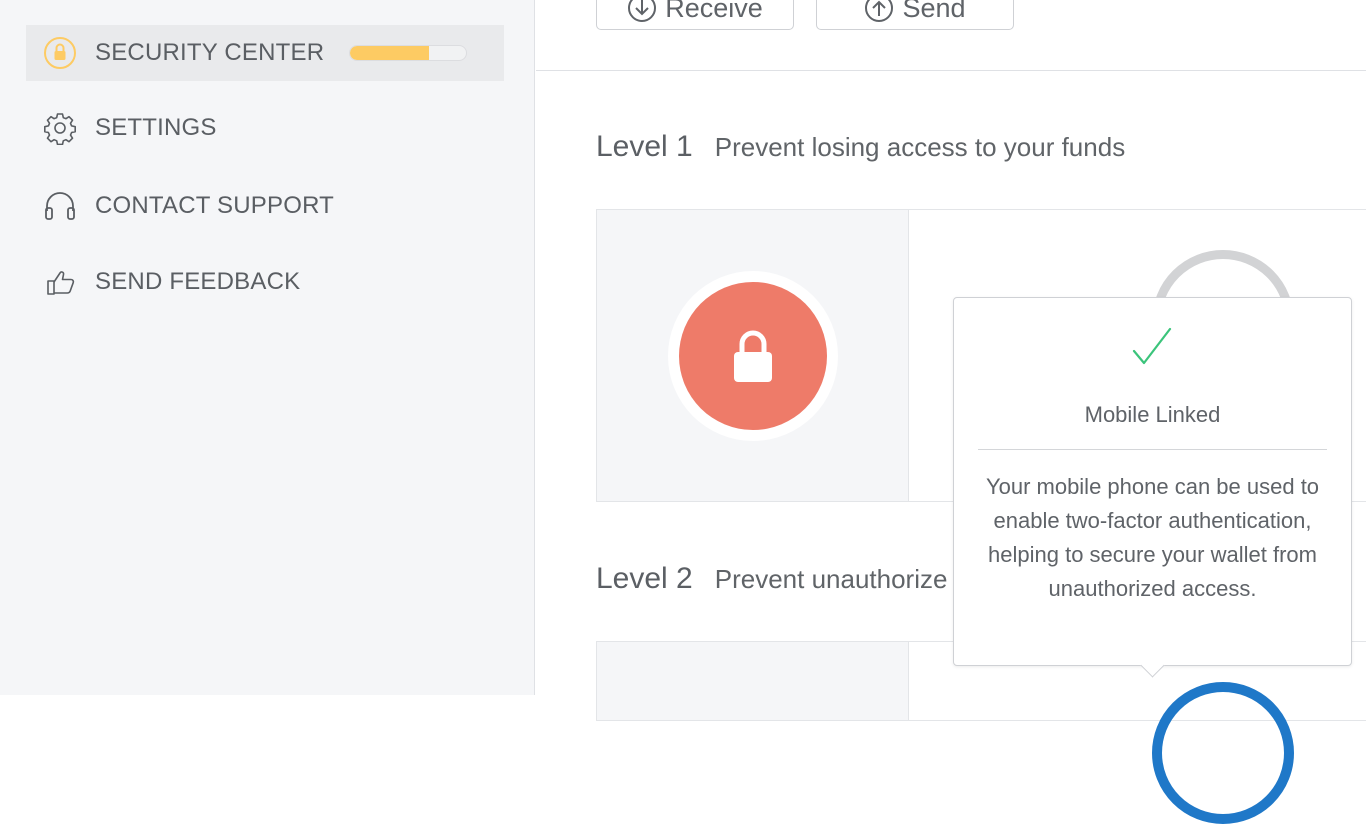 This screenshot has width=1366, height=824. I want to click on level-description: Prevent unauthorize, so click(831, 579).